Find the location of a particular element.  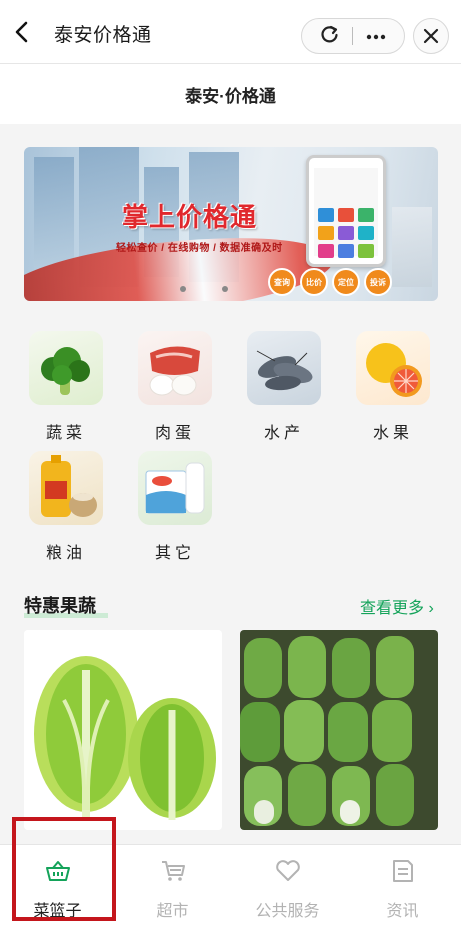

tab-label: 资讯 is located at coordinates (402, 911).